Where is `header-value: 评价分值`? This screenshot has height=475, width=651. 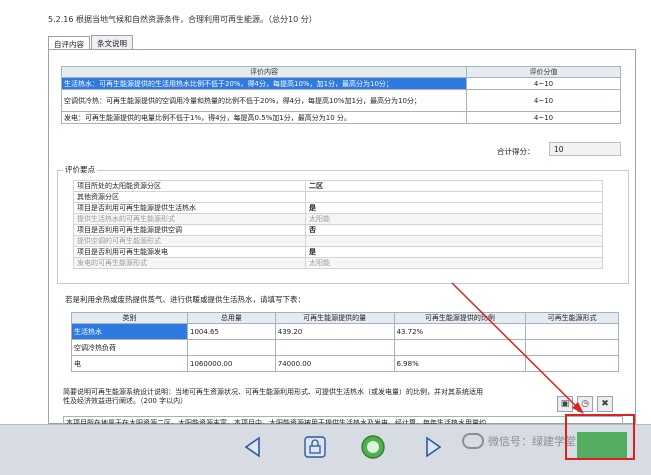
header-value: 评价分值 is located at coordinates (543, 72).